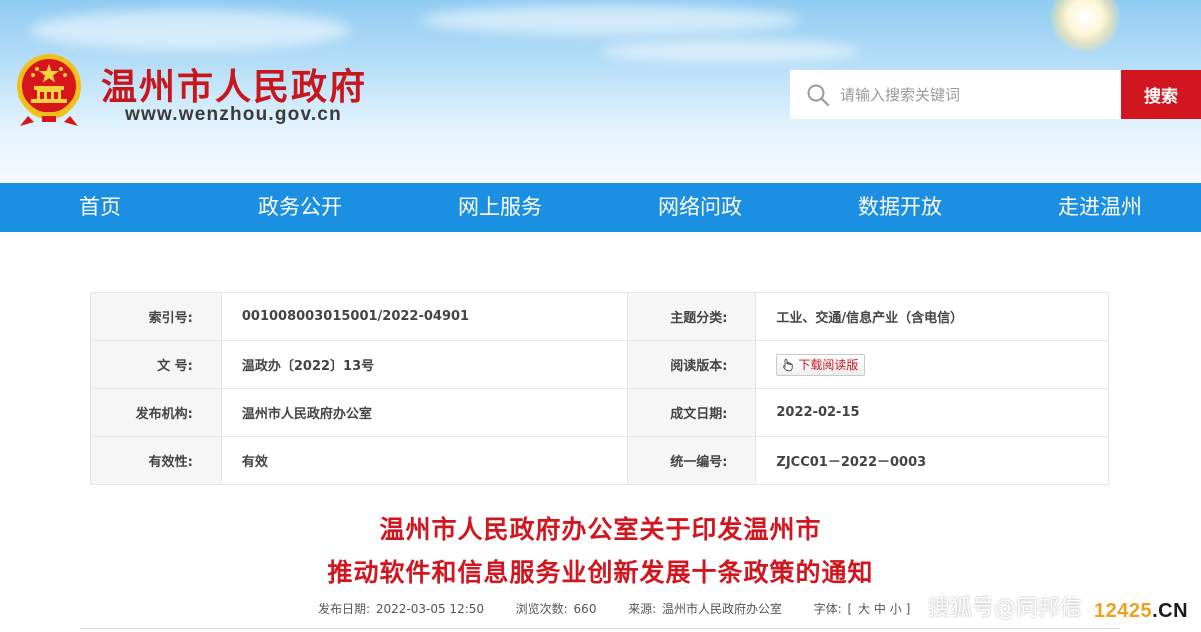  What do you see at coordinates (932, 460) in the screenshot?
I see `serial-value: ZJCC01－2022－0003` at bounding box center [932, 460].